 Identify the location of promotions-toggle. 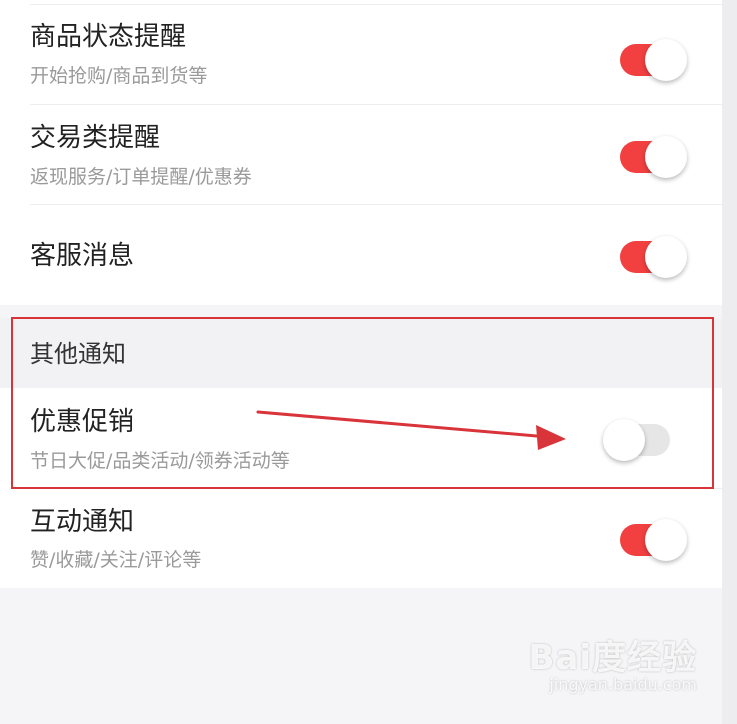
(636, 440).